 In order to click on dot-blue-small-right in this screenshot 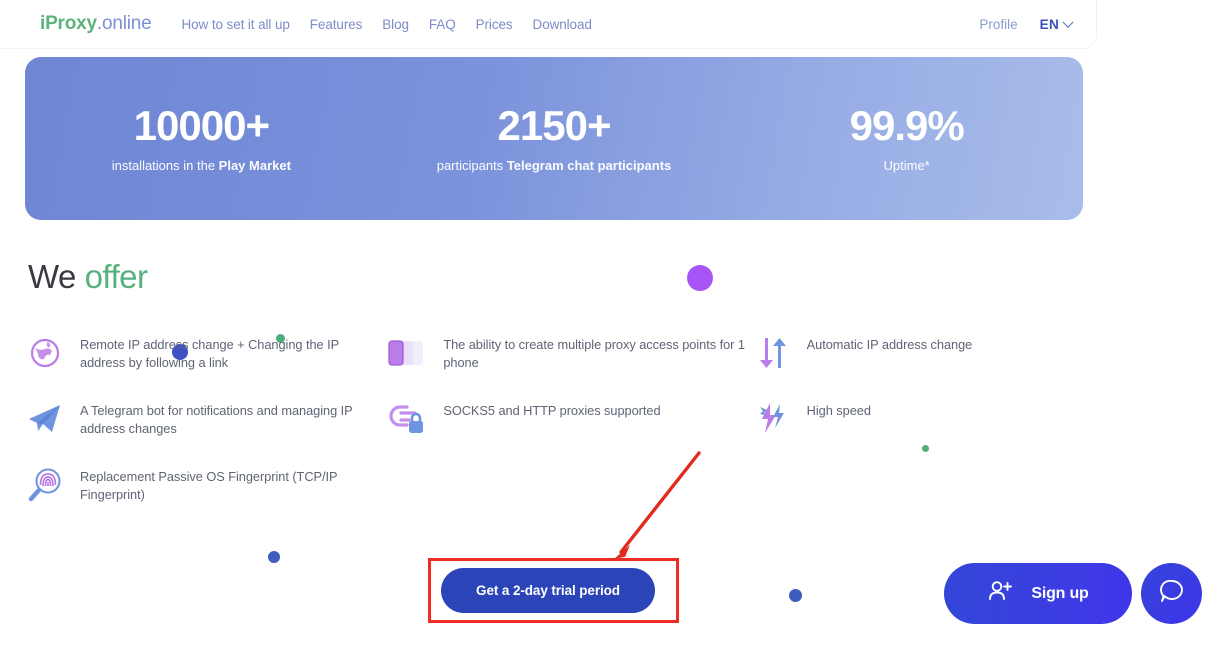, I will do `click(795, 595)`.